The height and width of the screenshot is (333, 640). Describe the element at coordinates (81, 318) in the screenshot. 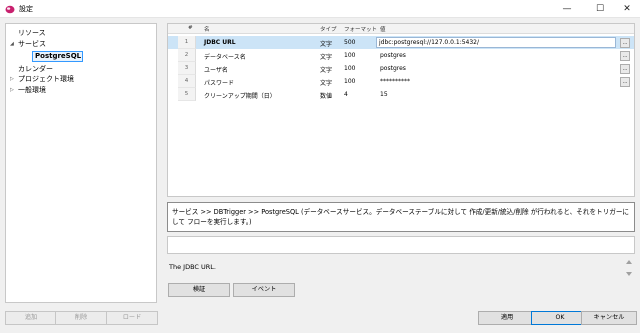

I see `delete-button: 削除` at that location.